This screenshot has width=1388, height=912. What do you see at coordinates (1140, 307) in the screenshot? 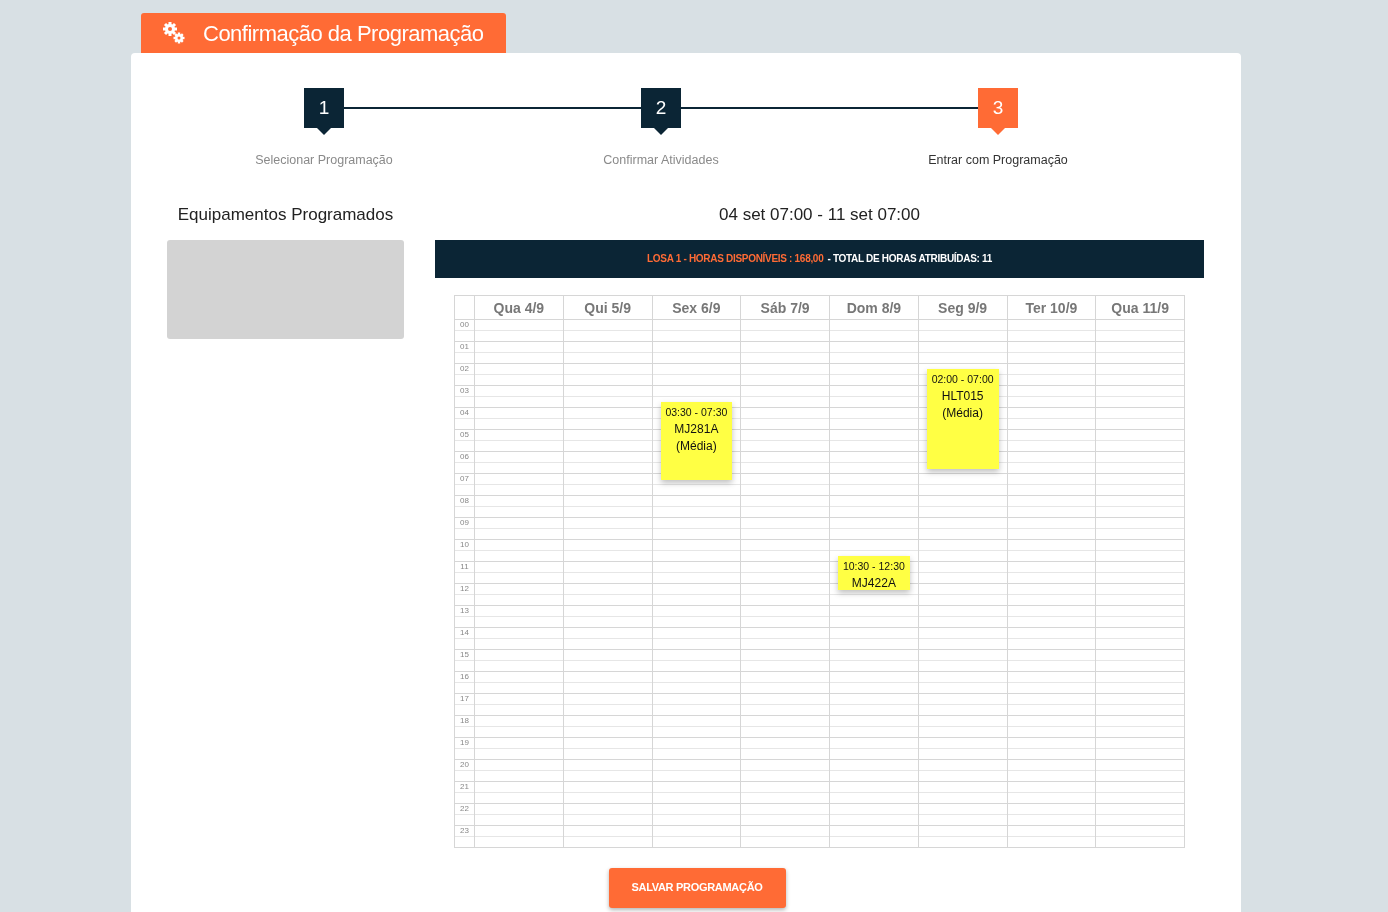
I see `day-header: Qua 11/9` at bounding box center [1140, 307].